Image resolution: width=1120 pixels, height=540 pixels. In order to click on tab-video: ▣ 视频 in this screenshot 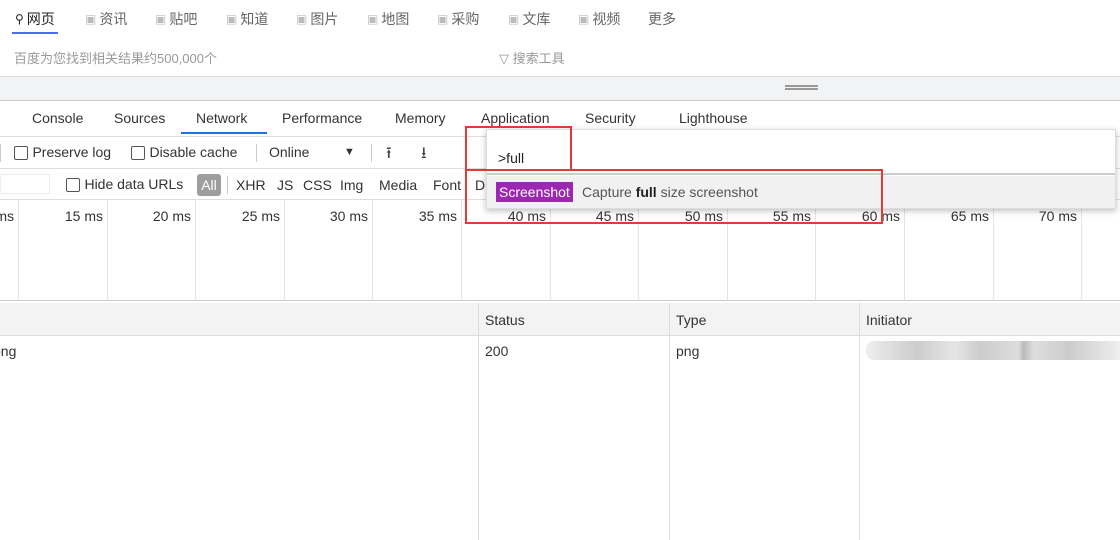, I will do `click(599, 19)`.